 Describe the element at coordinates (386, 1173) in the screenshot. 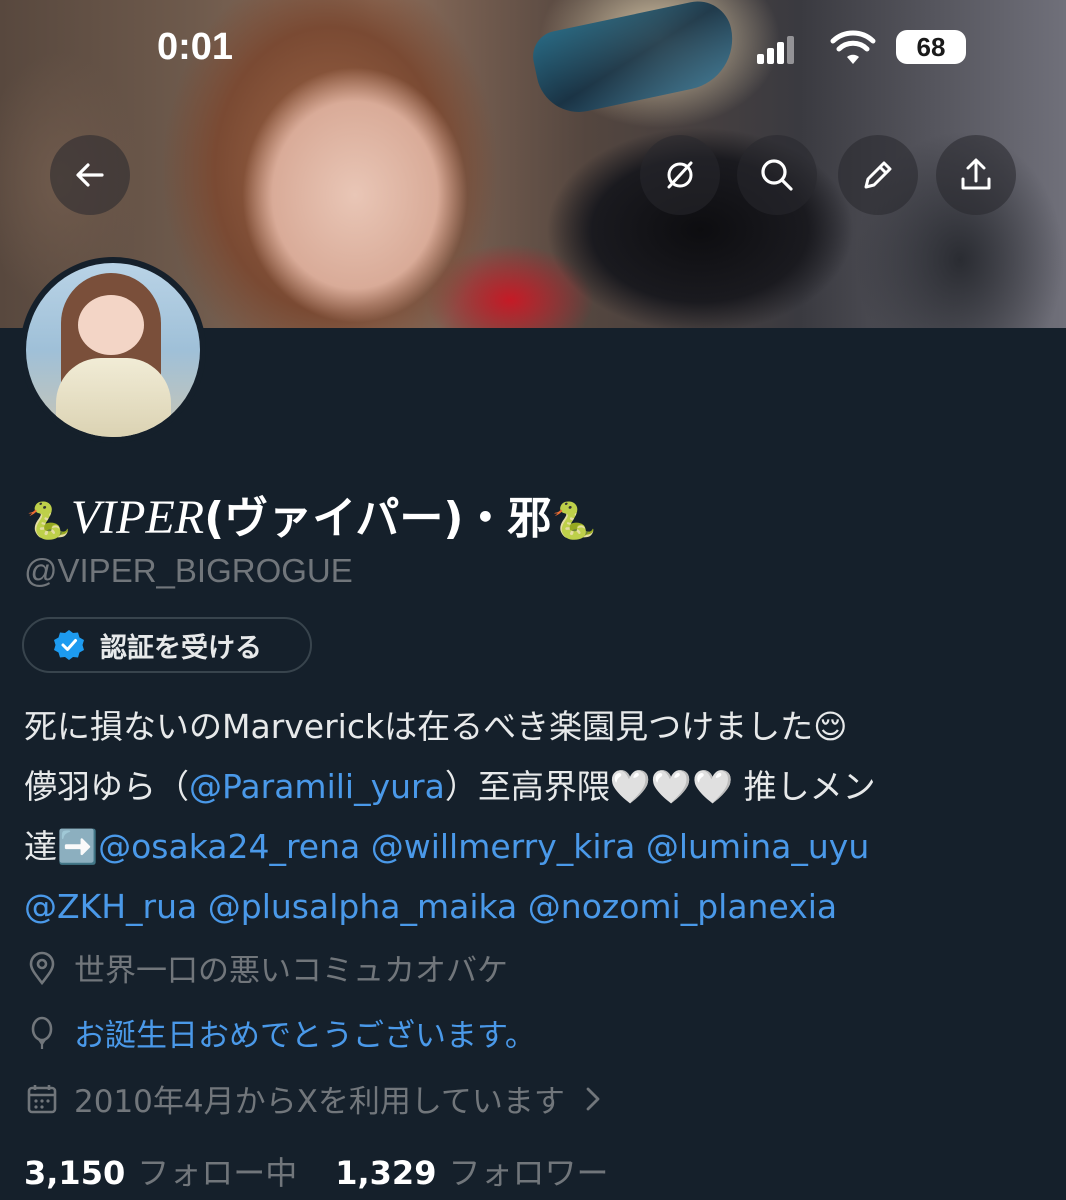

I see `followers-count: 1,329` at that location.